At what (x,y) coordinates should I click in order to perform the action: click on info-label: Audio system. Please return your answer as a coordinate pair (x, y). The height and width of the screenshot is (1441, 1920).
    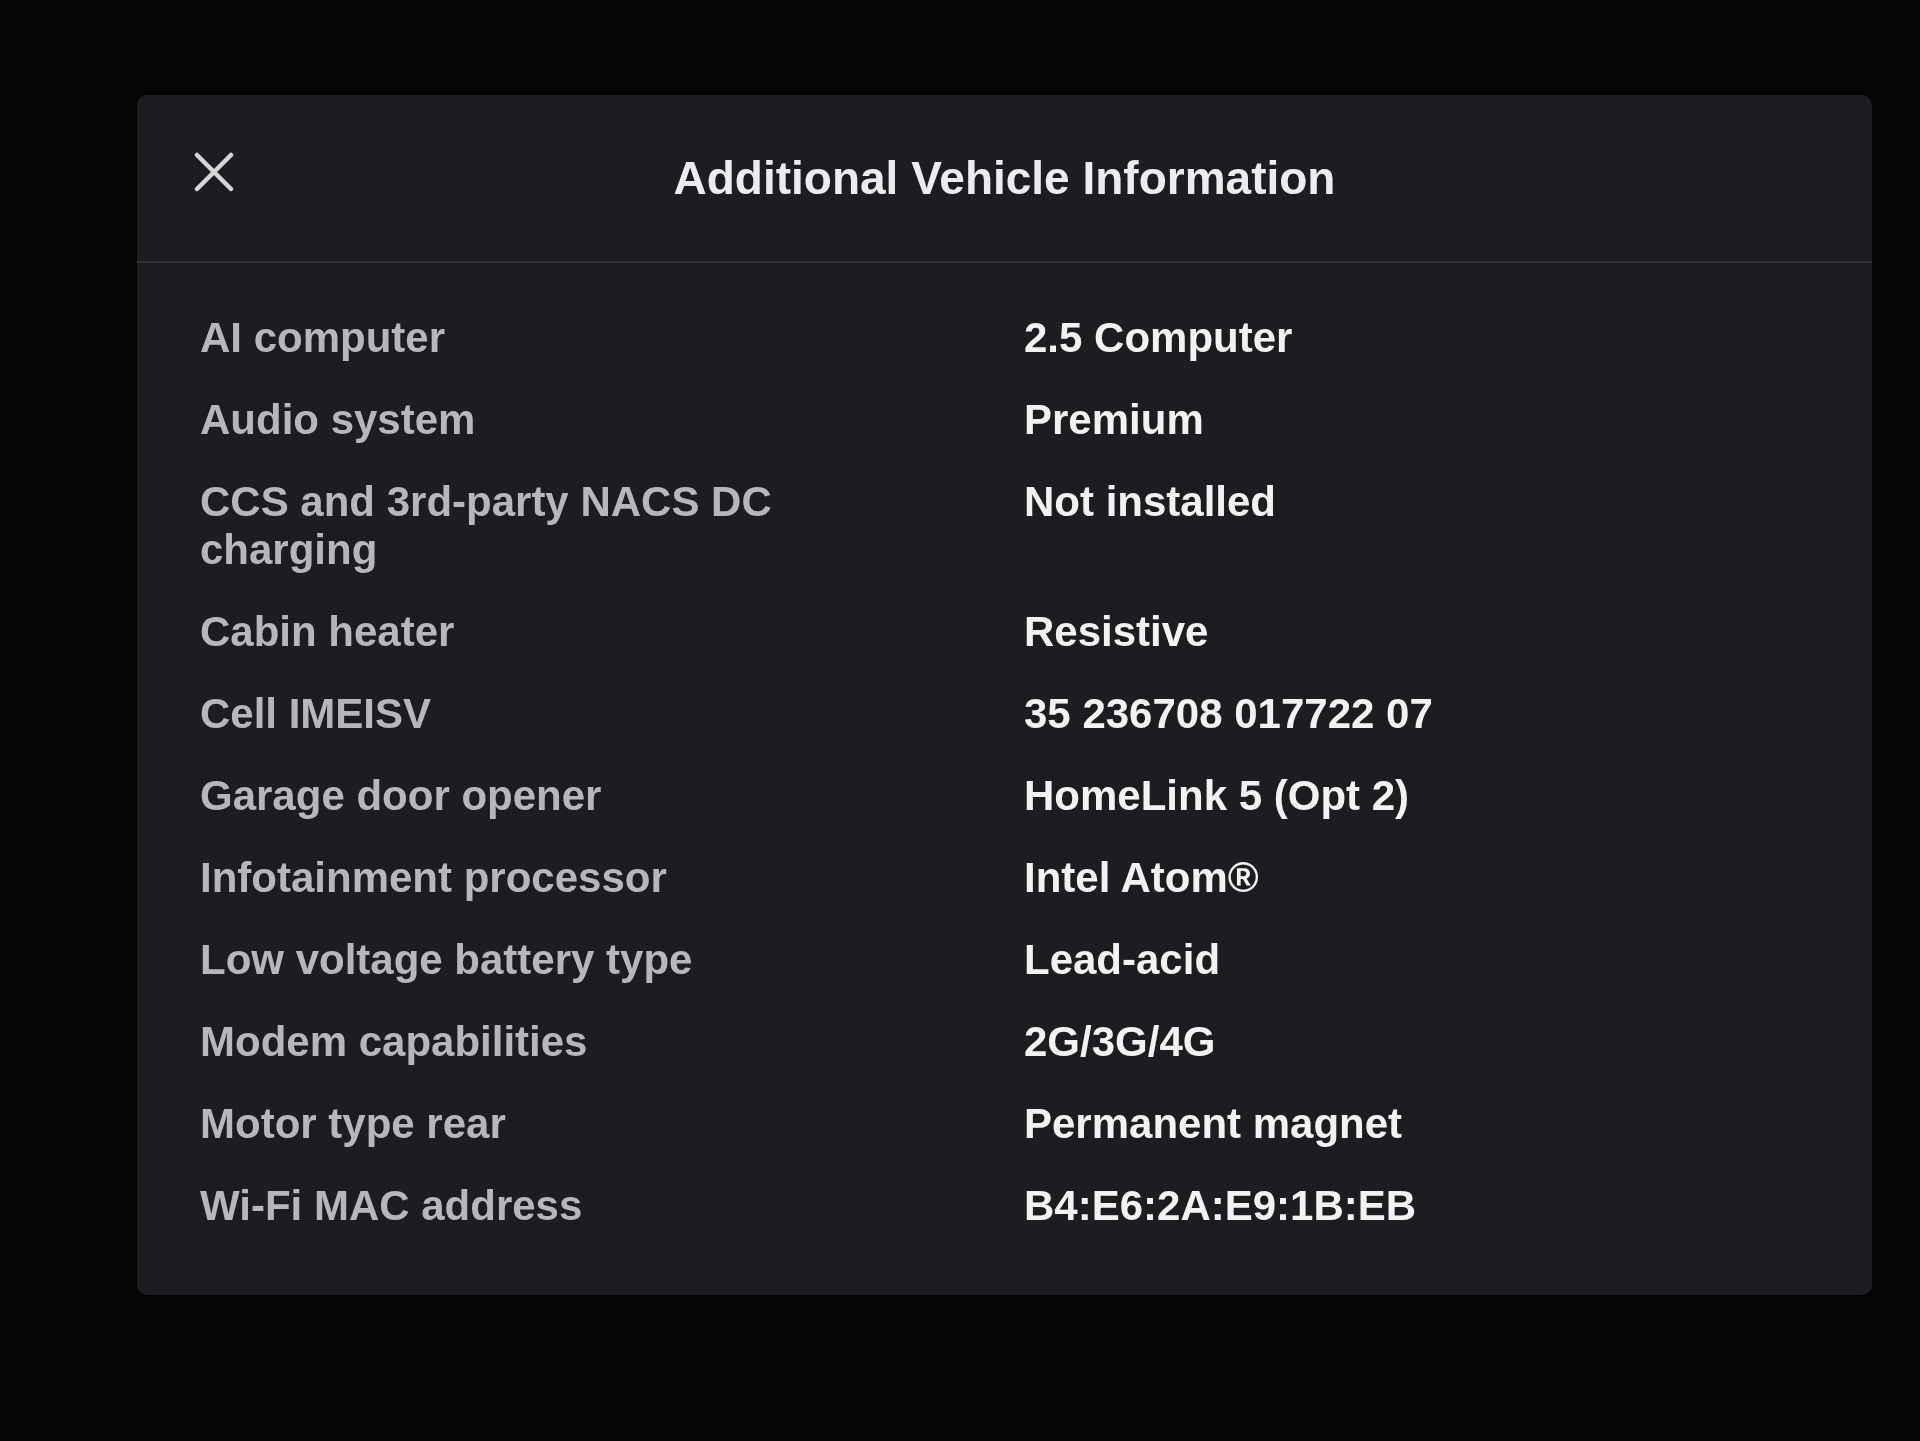
    Looking at the image, I should click on (338, 420).